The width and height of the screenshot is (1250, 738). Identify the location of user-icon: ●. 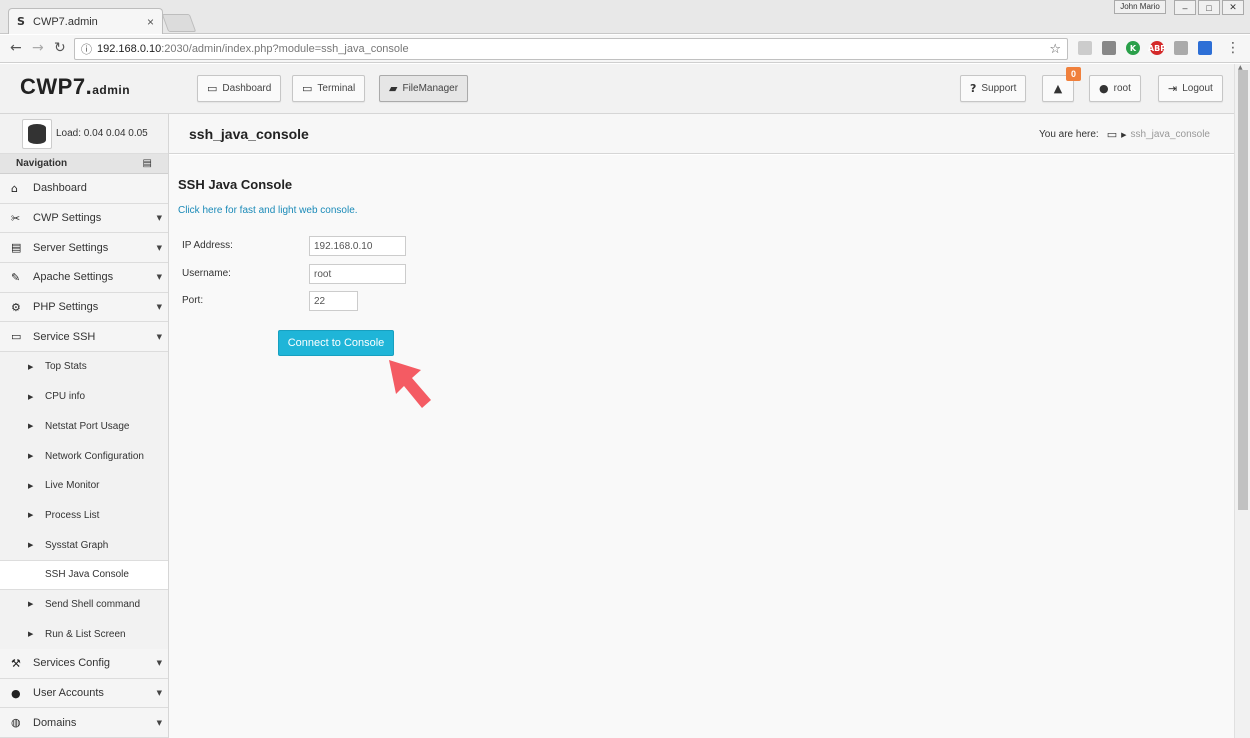
(1104, 88).